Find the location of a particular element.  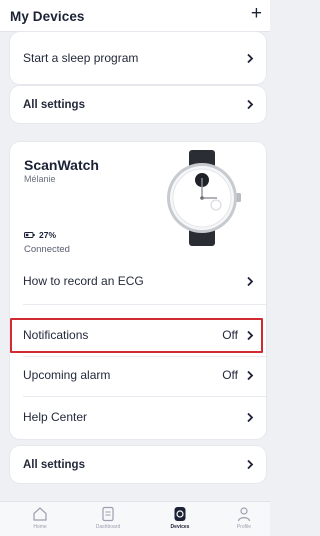

row-label: Start a sleep program is located at coordinates (81, 58).